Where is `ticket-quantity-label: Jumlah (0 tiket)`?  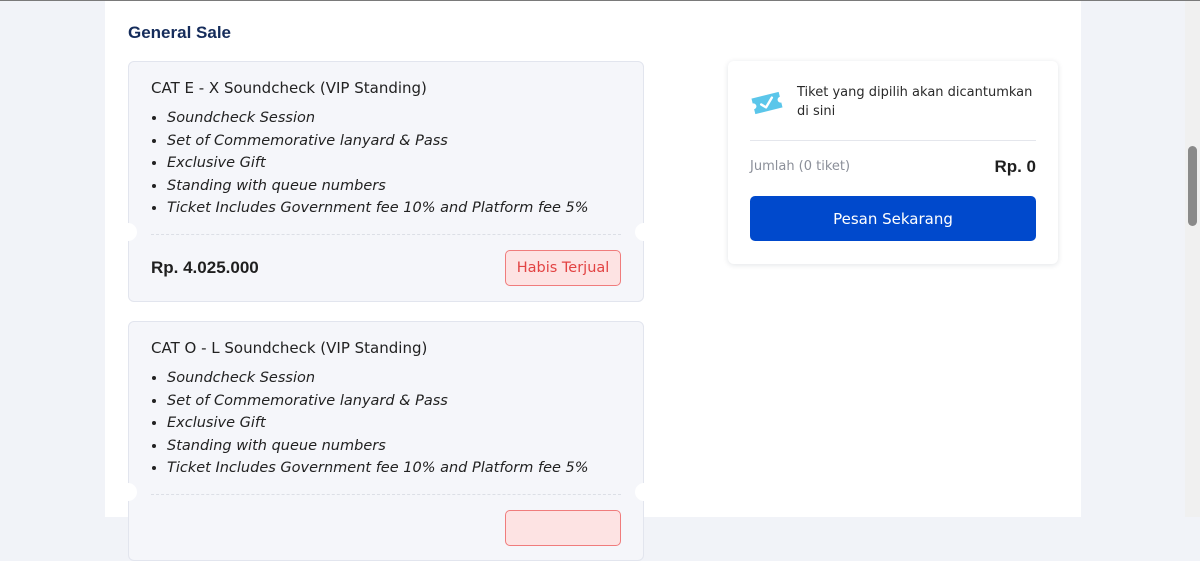 ticket-quantity-label: Jumlah (0 tiket) is located at coordinates (800, 166).